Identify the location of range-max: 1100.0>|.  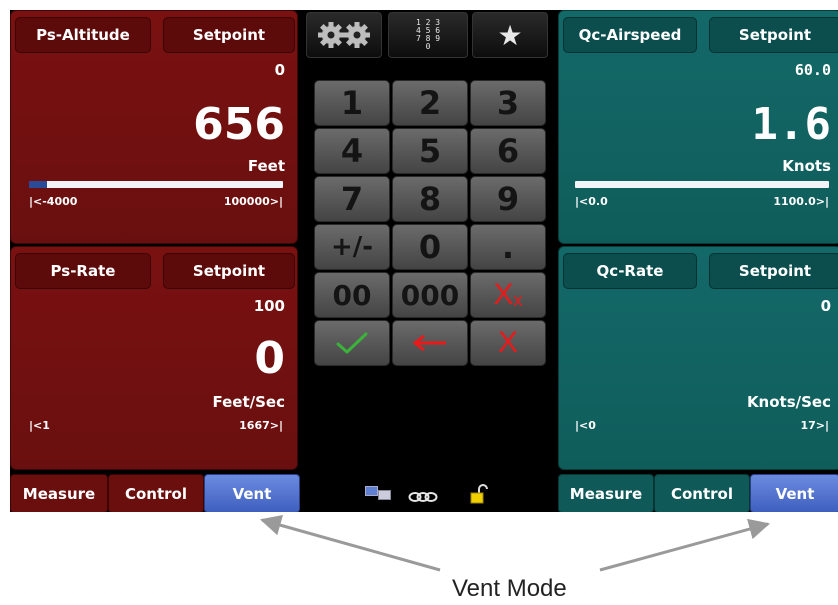
(801, 201).